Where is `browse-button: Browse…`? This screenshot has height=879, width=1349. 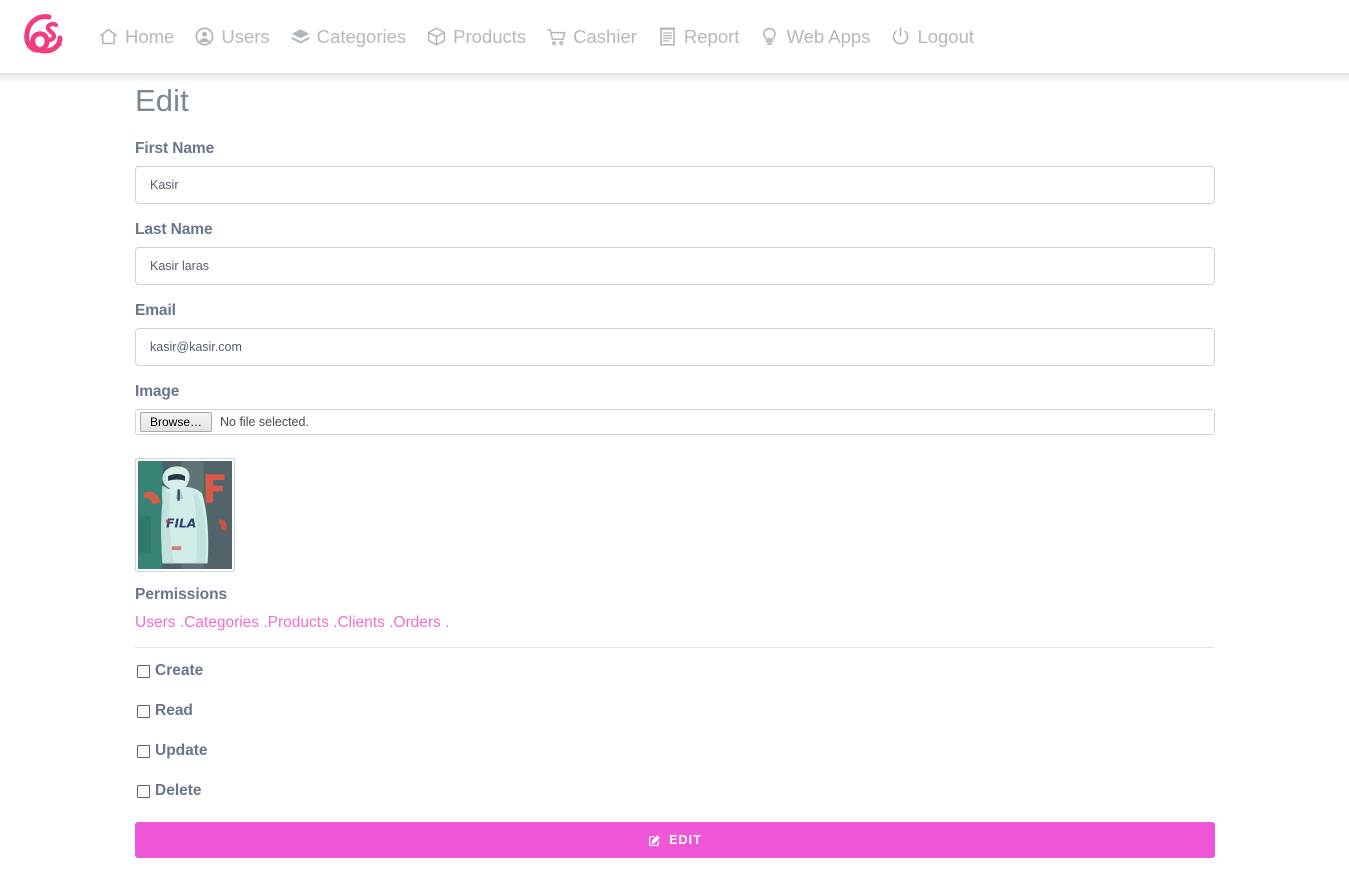
browse-button: Browse… is located at coordinates (176, 422).